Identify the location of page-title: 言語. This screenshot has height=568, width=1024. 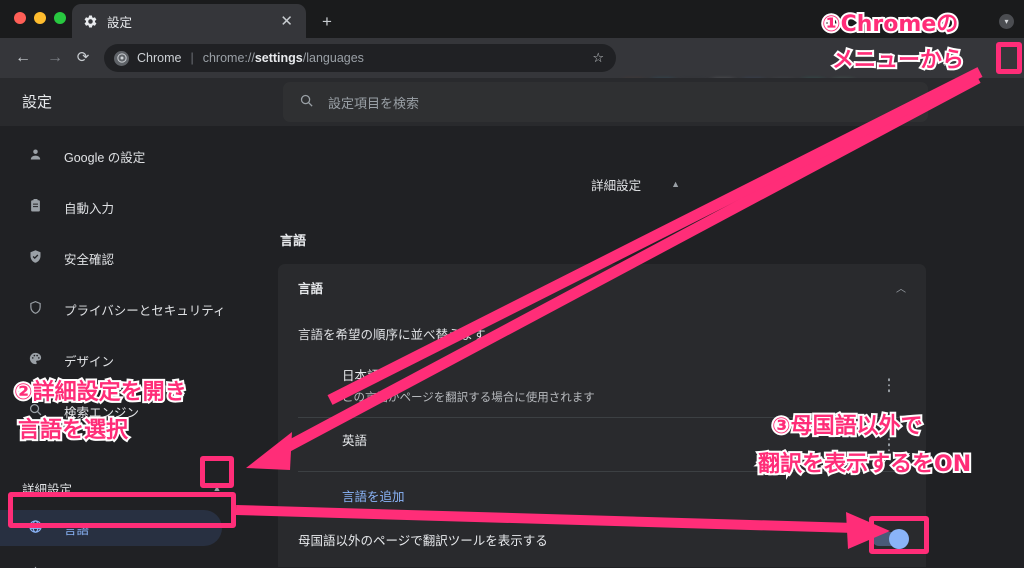
(293, 240).